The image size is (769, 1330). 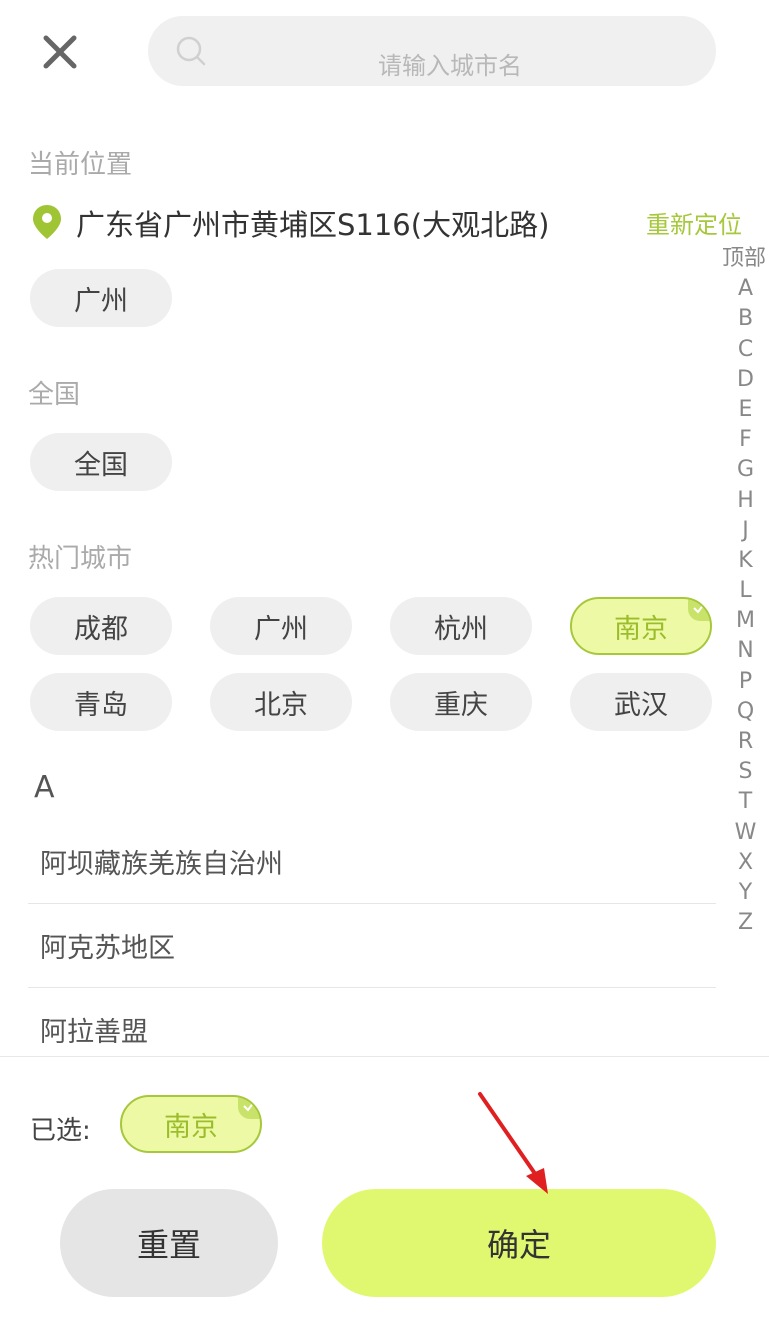 I want to click on selected-label: 已选:, so click(x=60, y=1131).